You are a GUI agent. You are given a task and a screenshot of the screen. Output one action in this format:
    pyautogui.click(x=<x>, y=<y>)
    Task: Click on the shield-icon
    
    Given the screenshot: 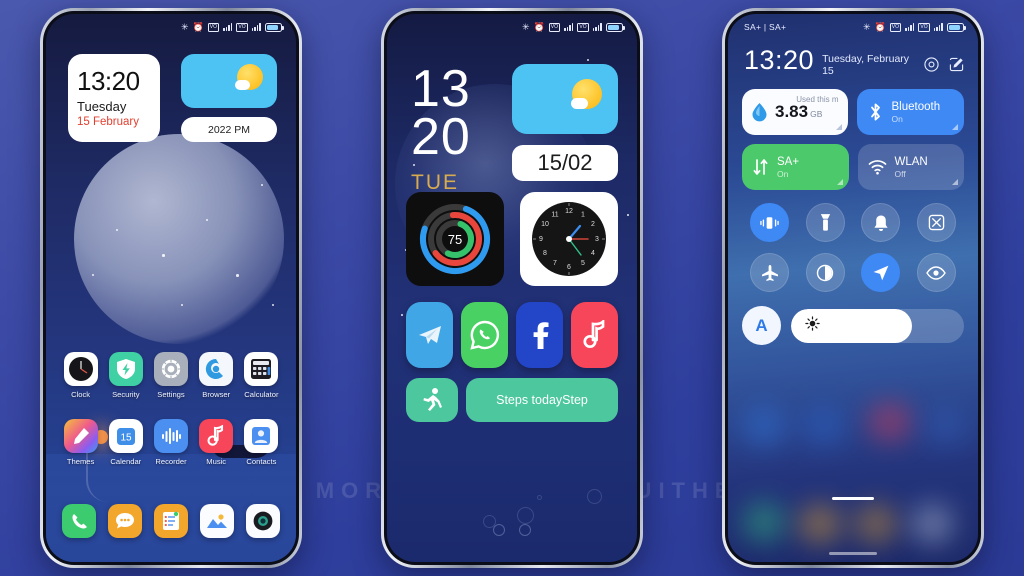 What is the action you would take?
    pyautogui.click(x=125, y=369)
    